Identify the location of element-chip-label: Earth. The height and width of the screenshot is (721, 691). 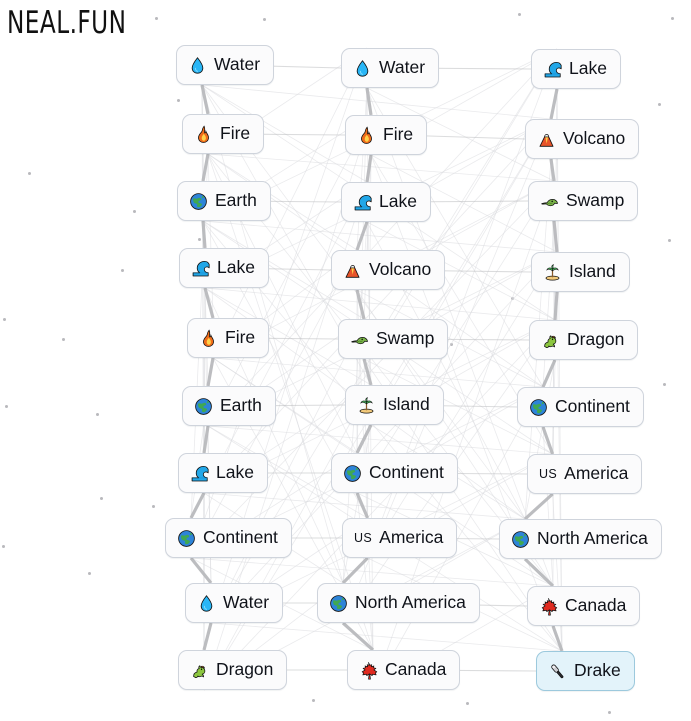
(236, 200).